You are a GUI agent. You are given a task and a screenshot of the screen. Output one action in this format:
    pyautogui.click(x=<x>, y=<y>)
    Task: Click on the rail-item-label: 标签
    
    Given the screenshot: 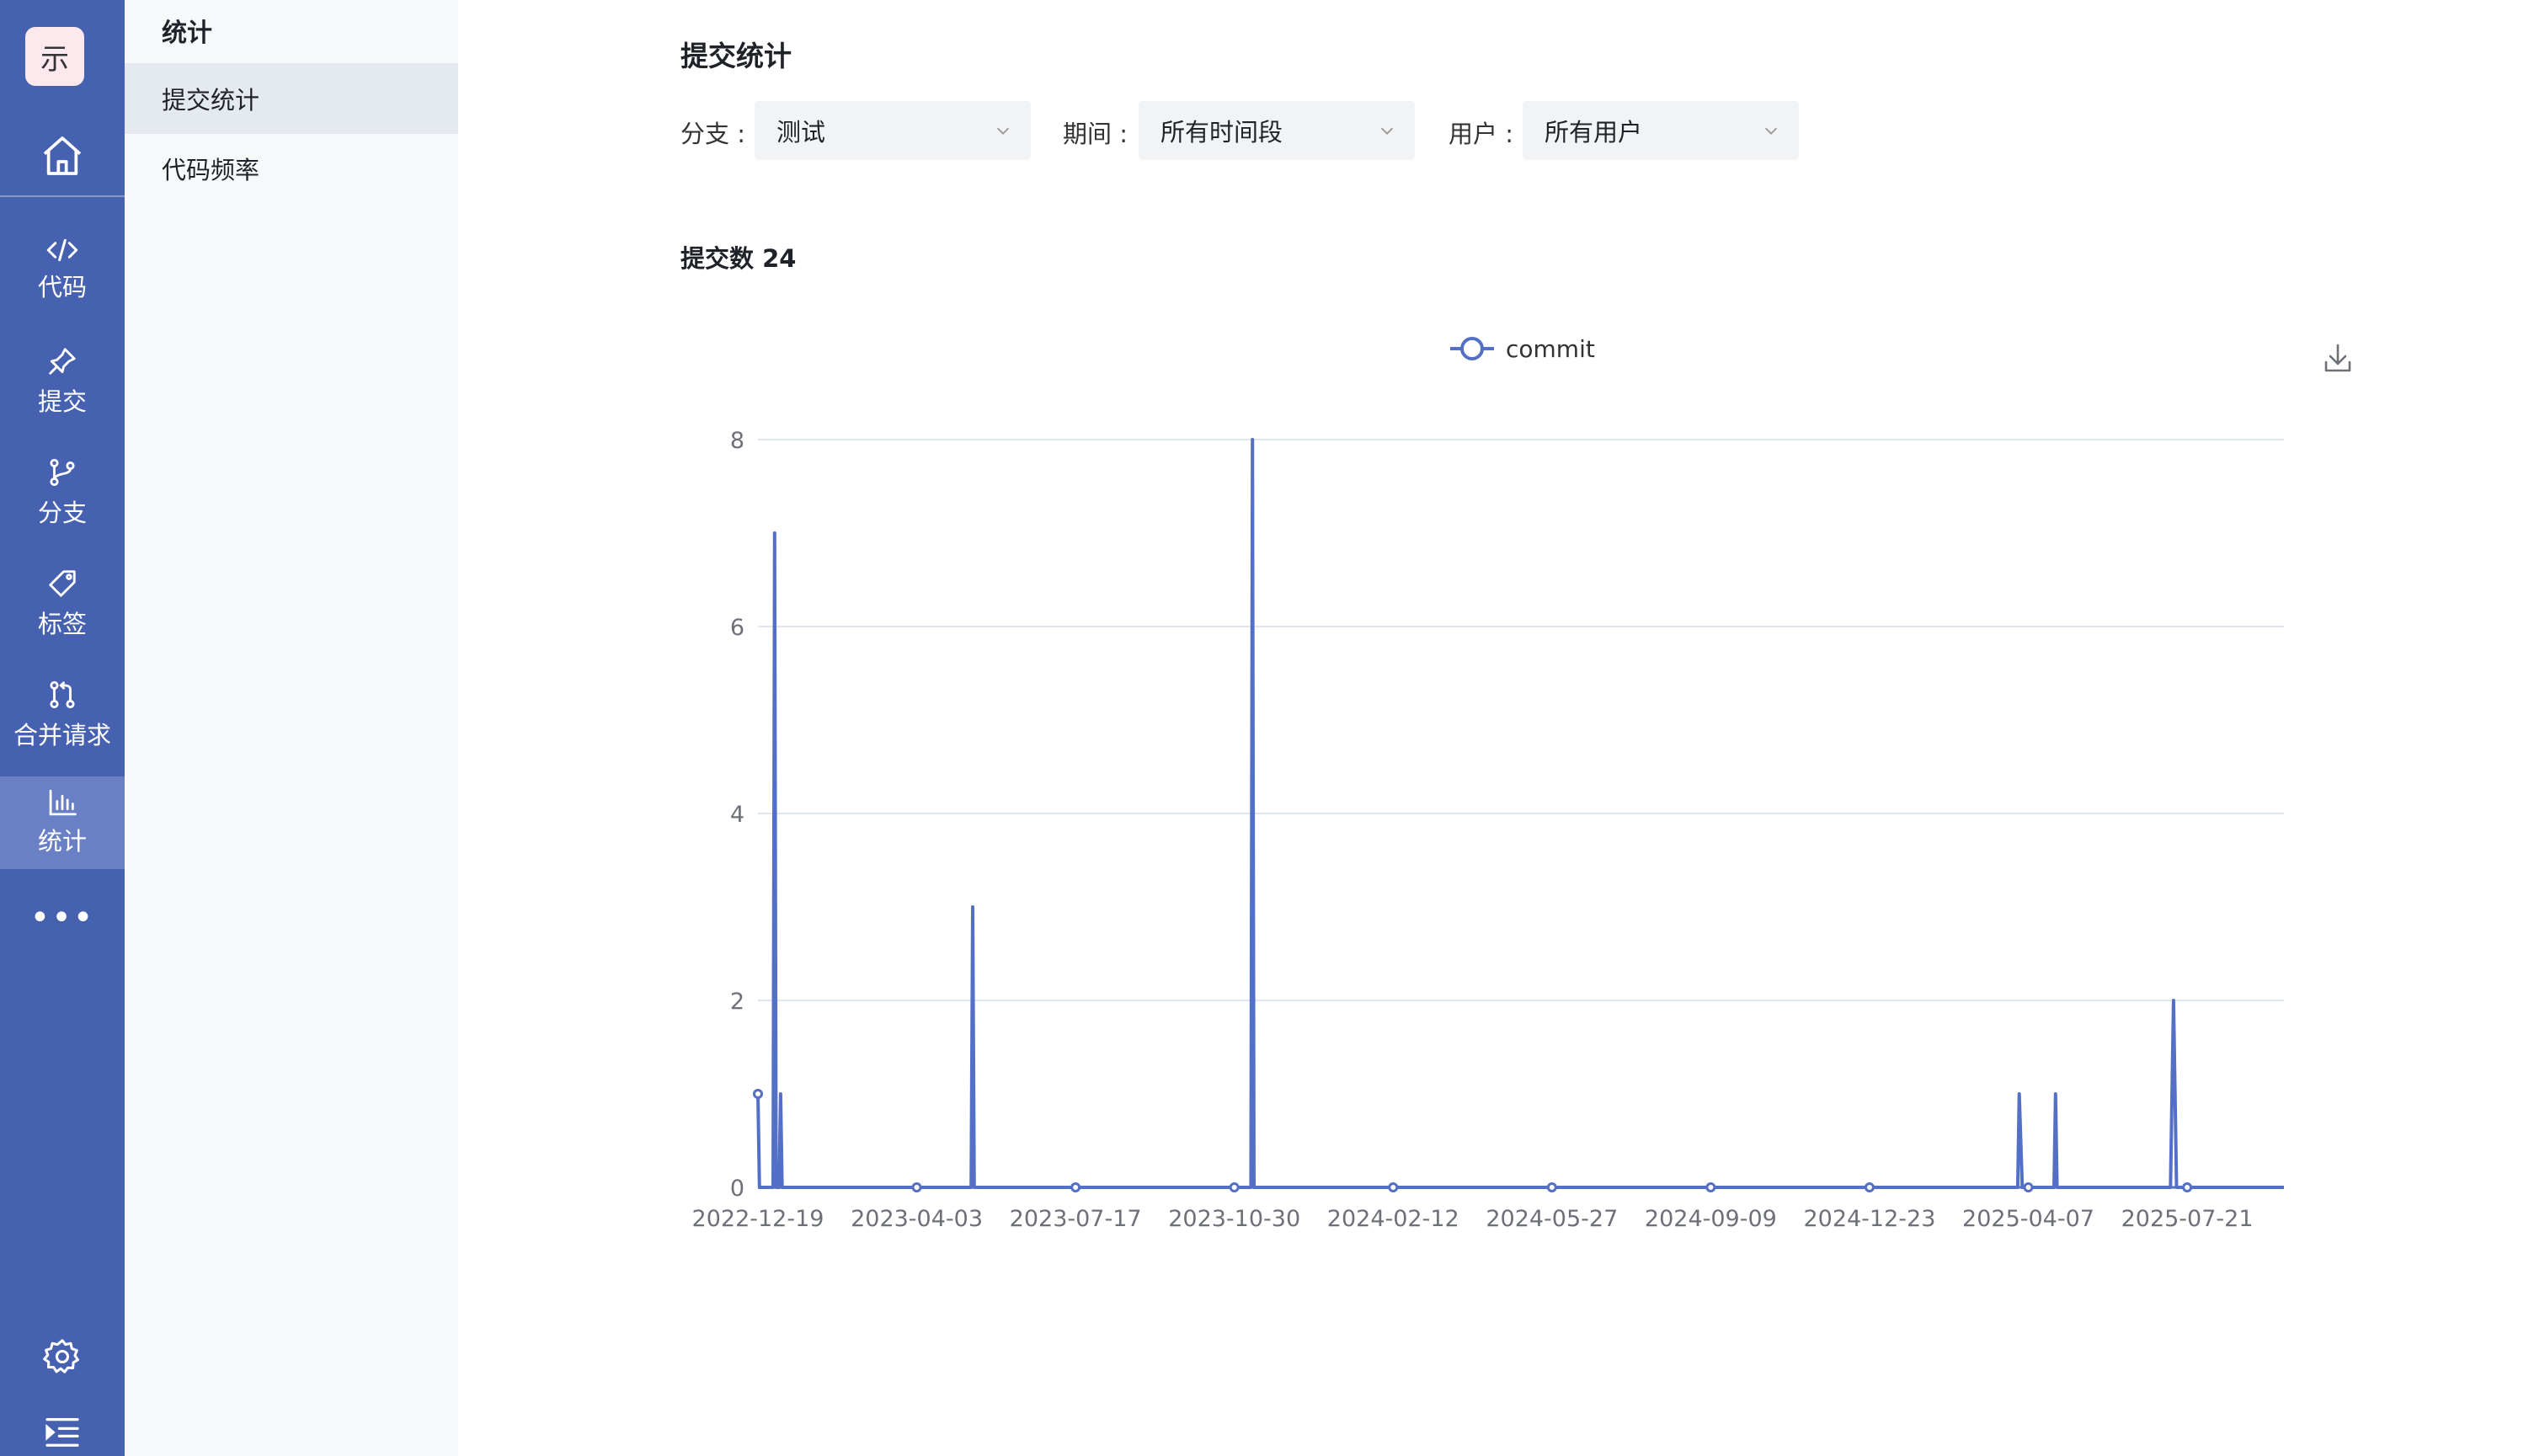 What is the action you would take?
    pyautogui.click(x=62, y=624)
    